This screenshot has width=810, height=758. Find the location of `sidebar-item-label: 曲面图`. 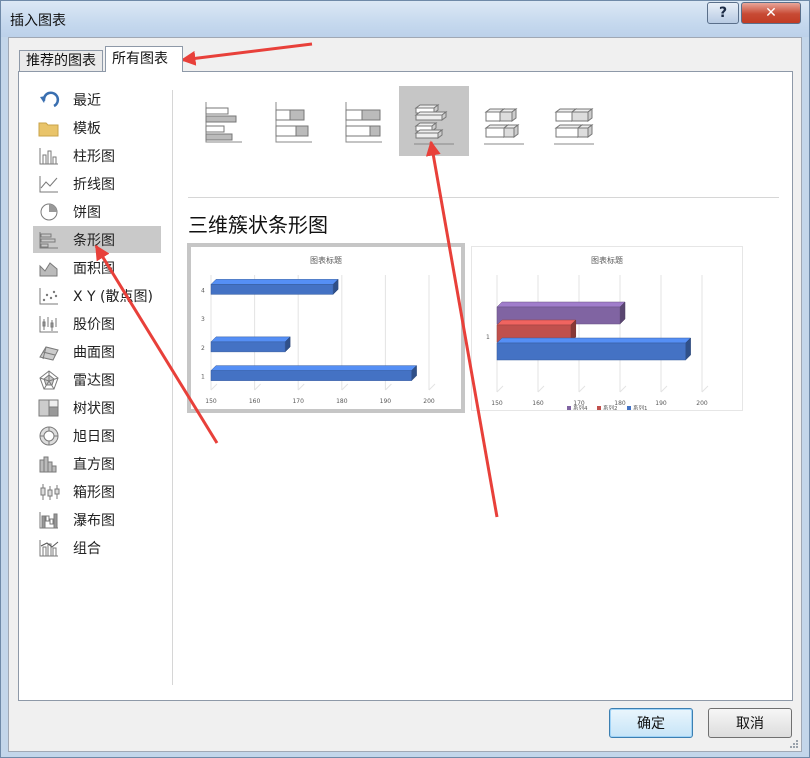

sidebar-item-label: 曲面图 is located at coordinates (94, 352).